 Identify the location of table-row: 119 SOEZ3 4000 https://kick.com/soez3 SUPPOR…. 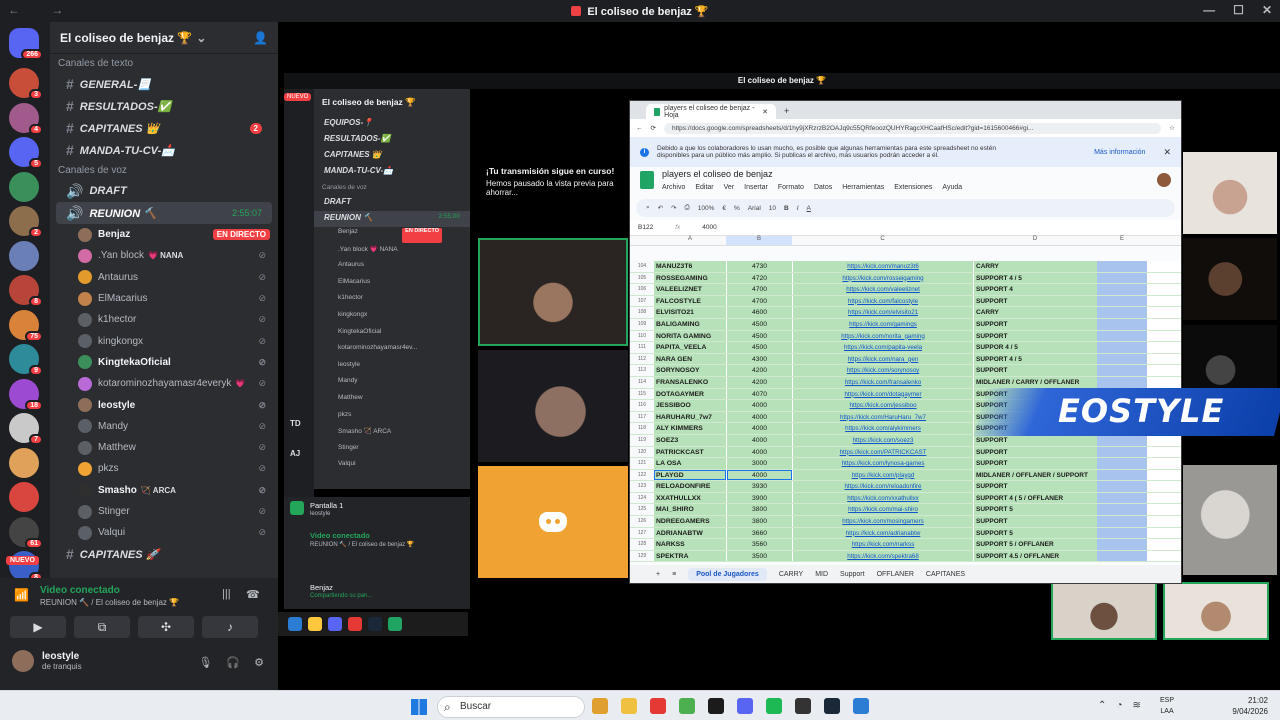
(905, 440).